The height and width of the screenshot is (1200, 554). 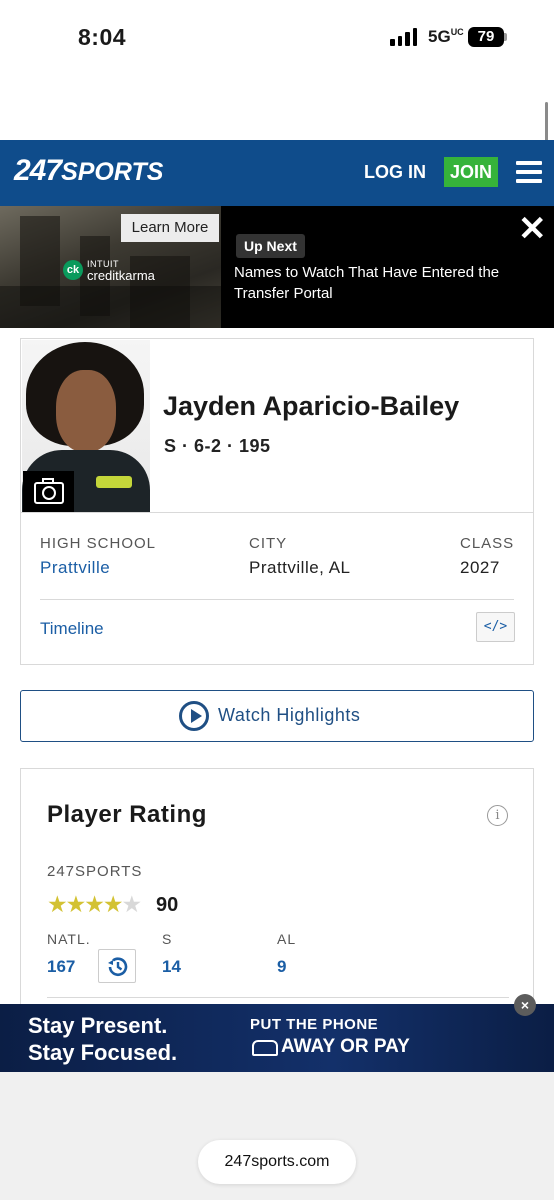 I want to click on login-link: LOG IN, so click(x=395, y=172).